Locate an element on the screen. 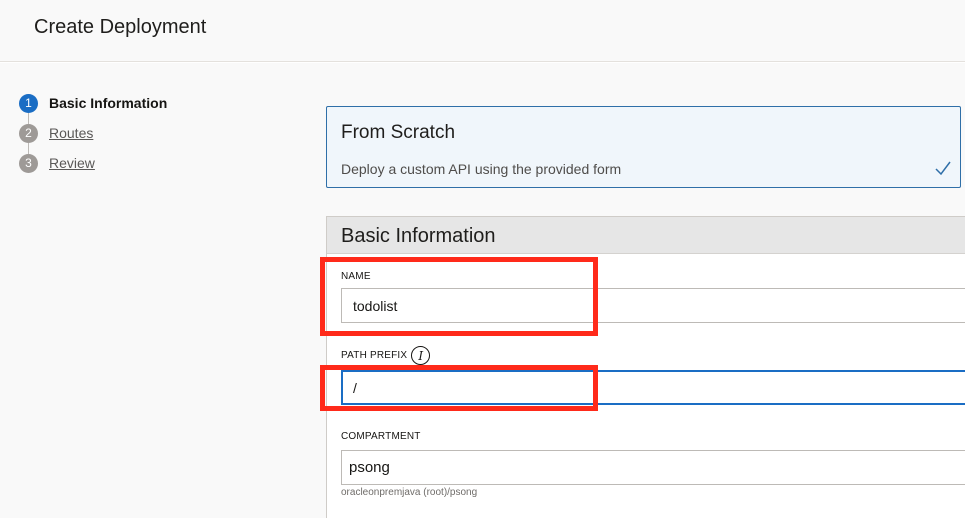 The image size is (965, 518). step-label: Review is located at coordinates (72, 163).